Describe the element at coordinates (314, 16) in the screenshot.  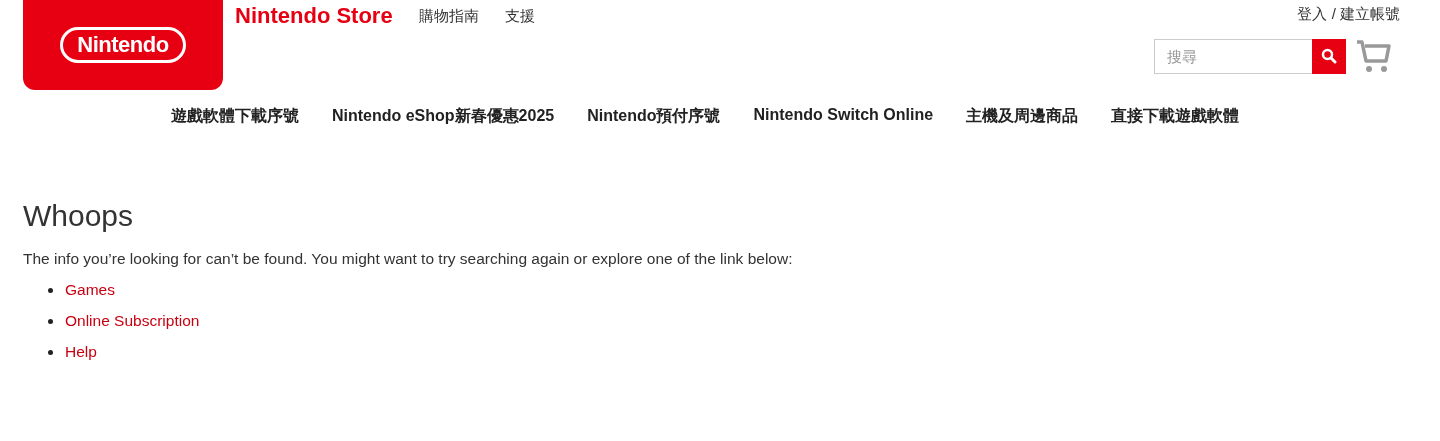
I see `store-title: Nintendo Store` at that location.